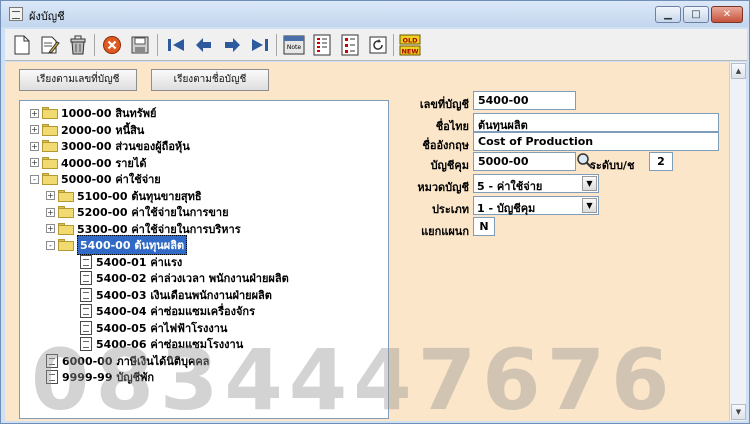  What do you see at coordinates (176, 311) in the screenshot?
I see `tree-node-label: 5400-04 ค่าซ่อมแซมเครื่องจักร` at bounding box center [176, 311].